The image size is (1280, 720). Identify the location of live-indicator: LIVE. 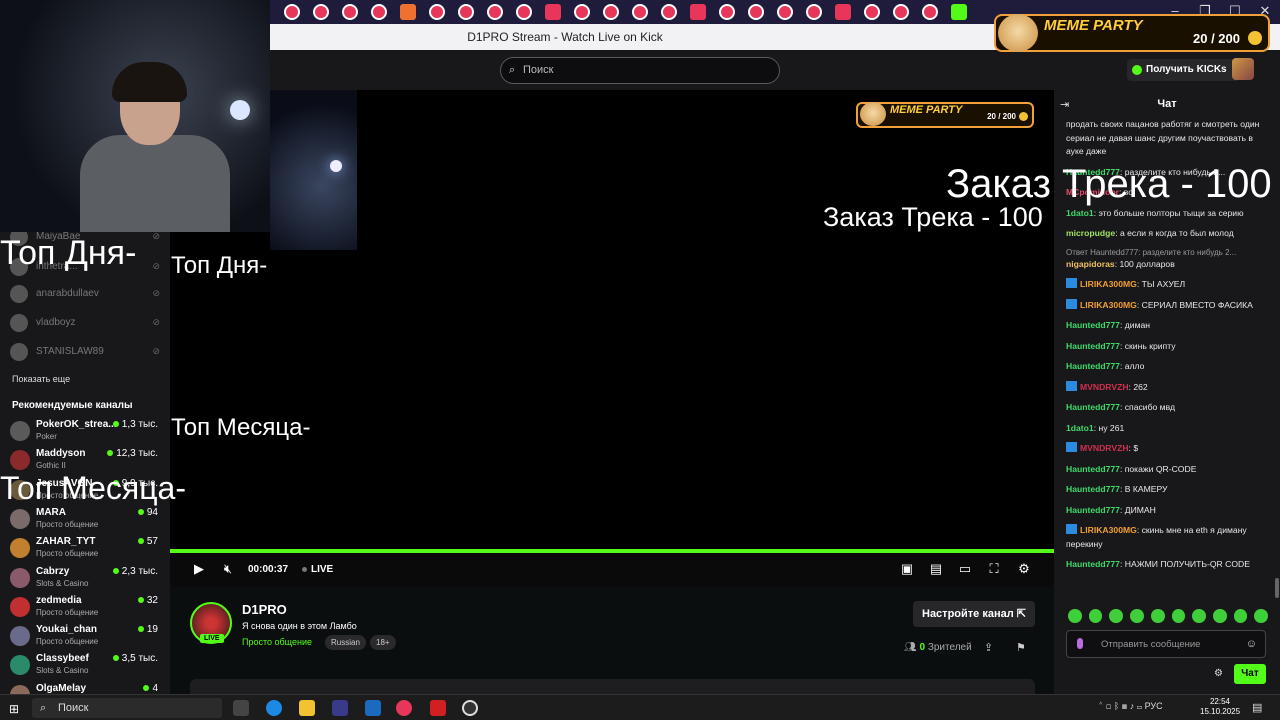
(317, 569).